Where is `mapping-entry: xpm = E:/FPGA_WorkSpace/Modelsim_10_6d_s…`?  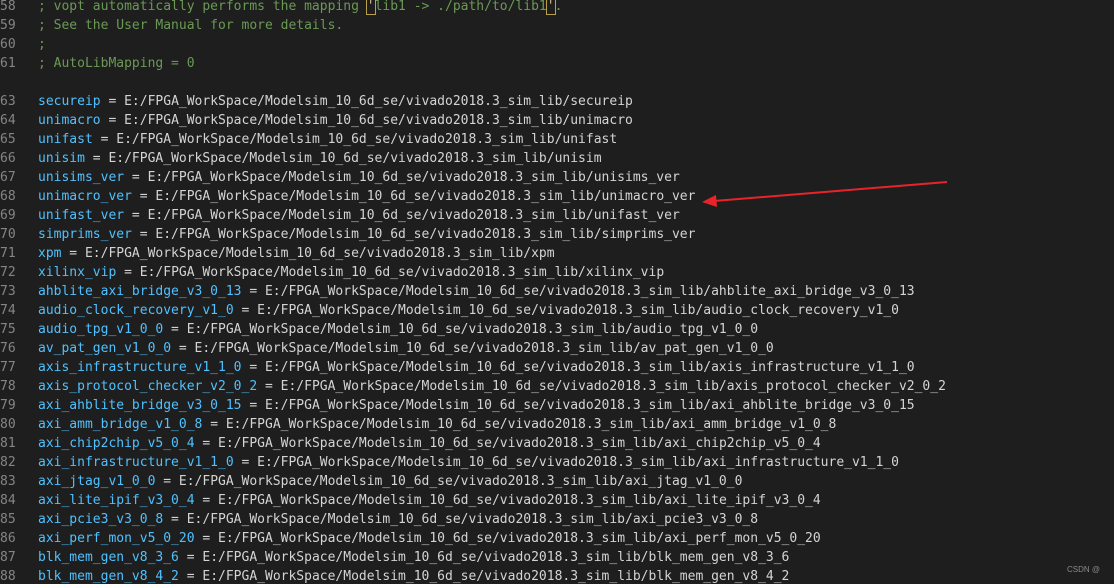 mapping-entry: xpm = E:/FPGA_WorkSpace/Modelsim_10_6d_s… is located at coordinates (296, 253).